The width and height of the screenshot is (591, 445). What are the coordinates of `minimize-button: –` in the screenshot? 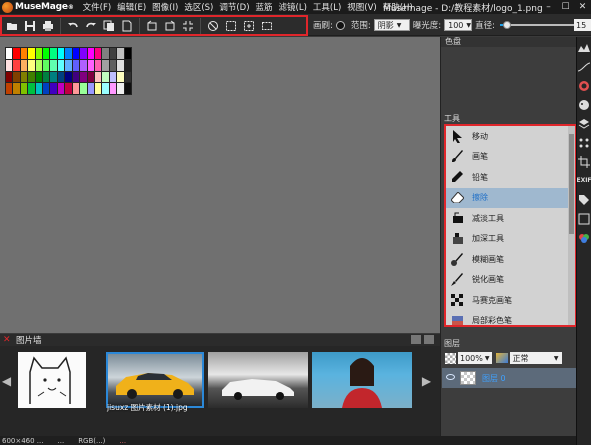 It's located at (548, 7).